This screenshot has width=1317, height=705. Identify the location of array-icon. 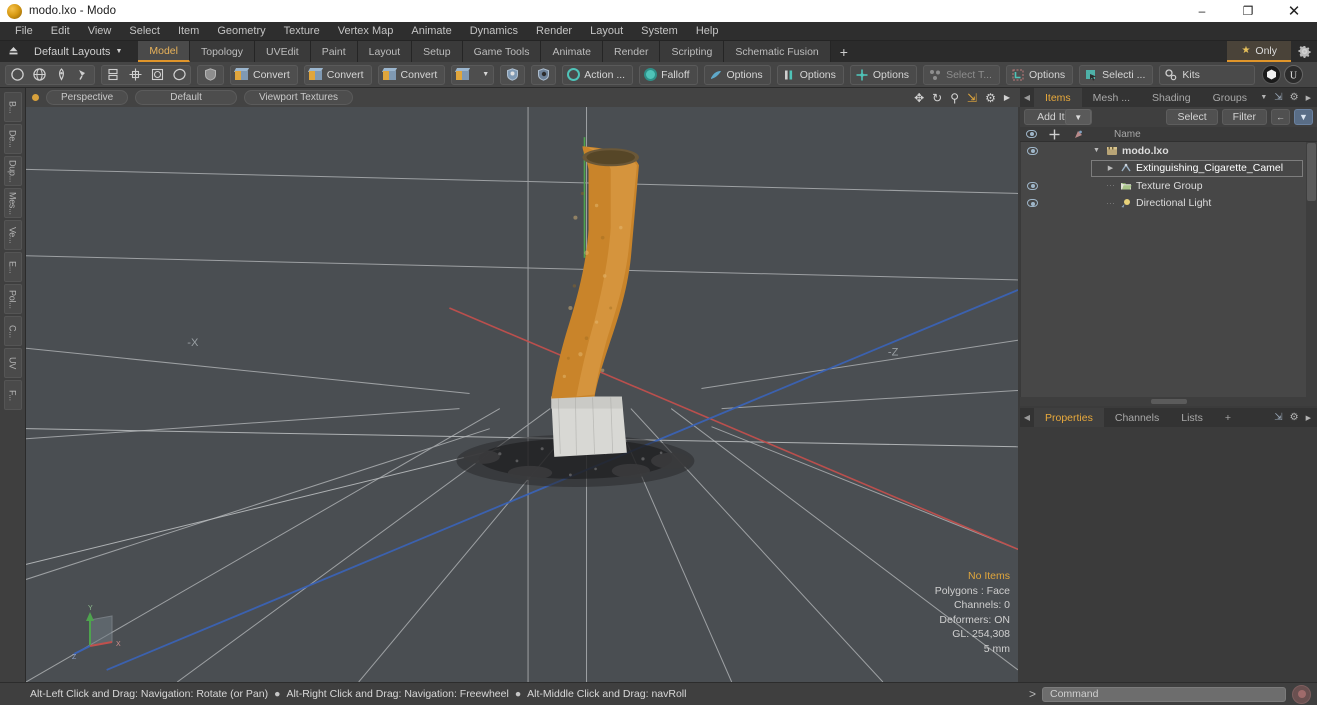
(135, 75).